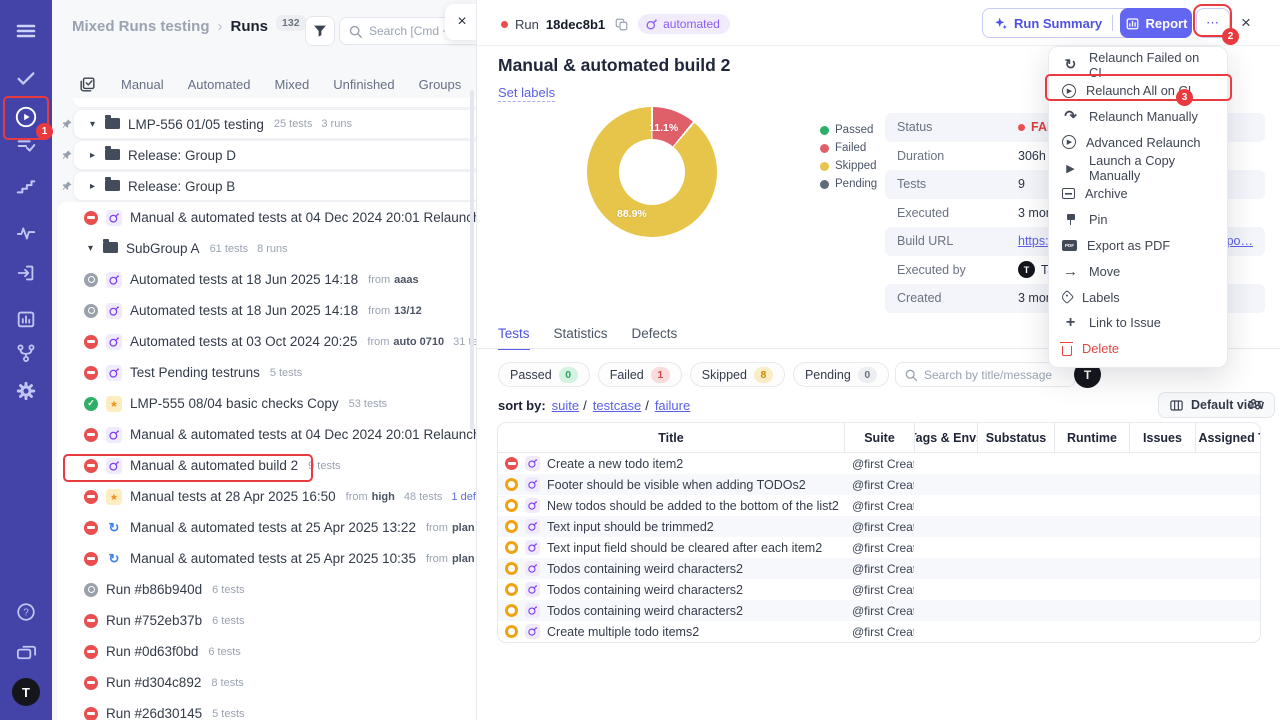 Image resolution: width=1280 pixels, height=720 pixels. I want to click on runs-filter-tab: Groups, so click(440, 84).